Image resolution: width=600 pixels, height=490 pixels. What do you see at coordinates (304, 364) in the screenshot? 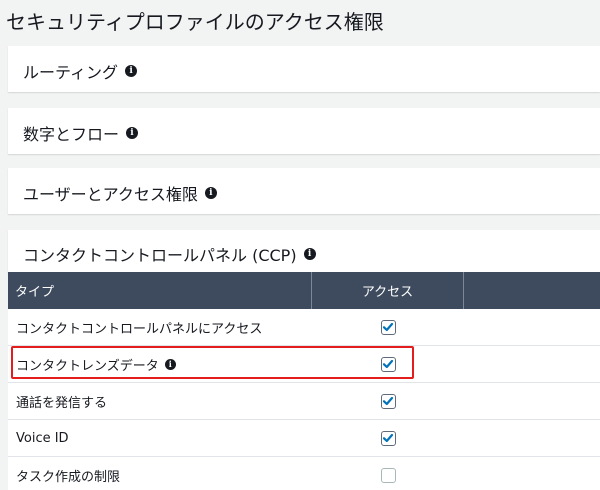
I see `table-row: コンタクトレンズデータ i` at bounding box center [304, 364].